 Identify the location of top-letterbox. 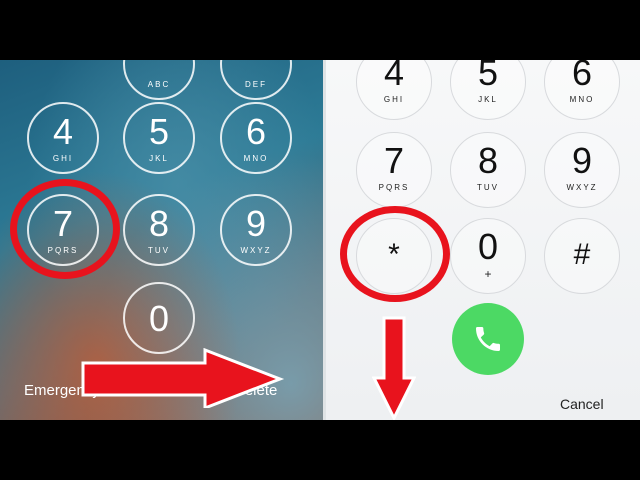
(320, 30).